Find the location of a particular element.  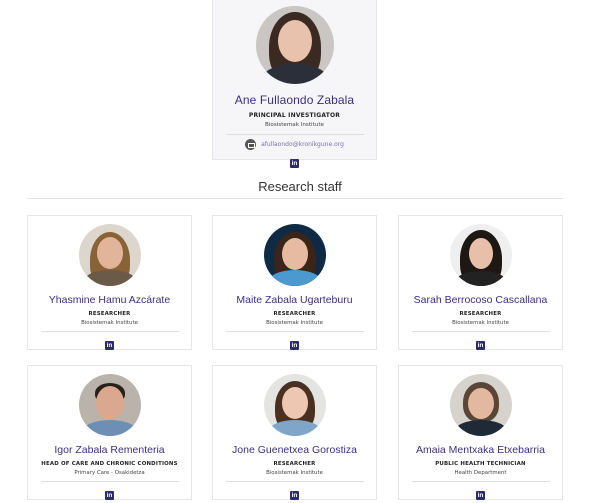

section-divider is located at coordinates (295, 198).